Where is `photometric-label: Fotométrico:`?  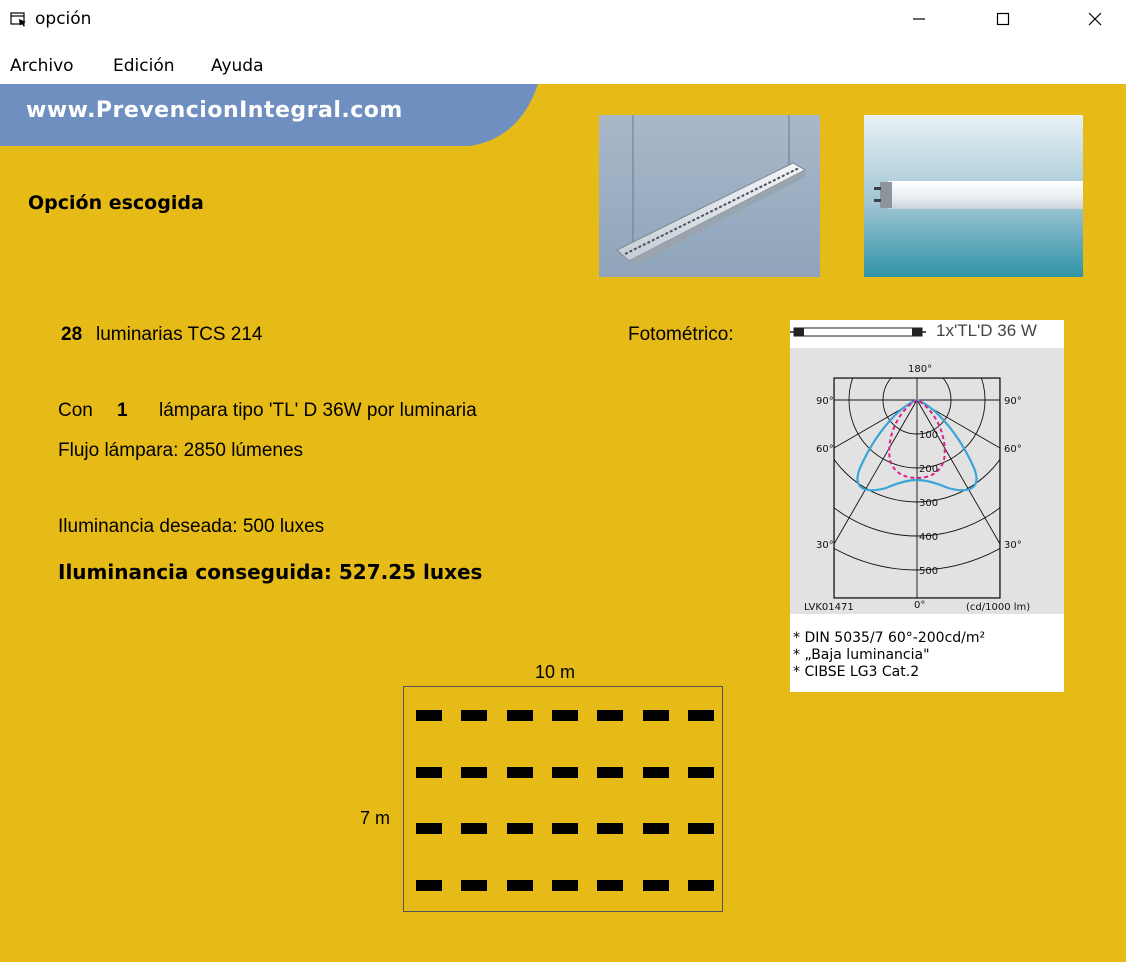
photometric-label: Fotométrico: is located at coordinates (681, 334).